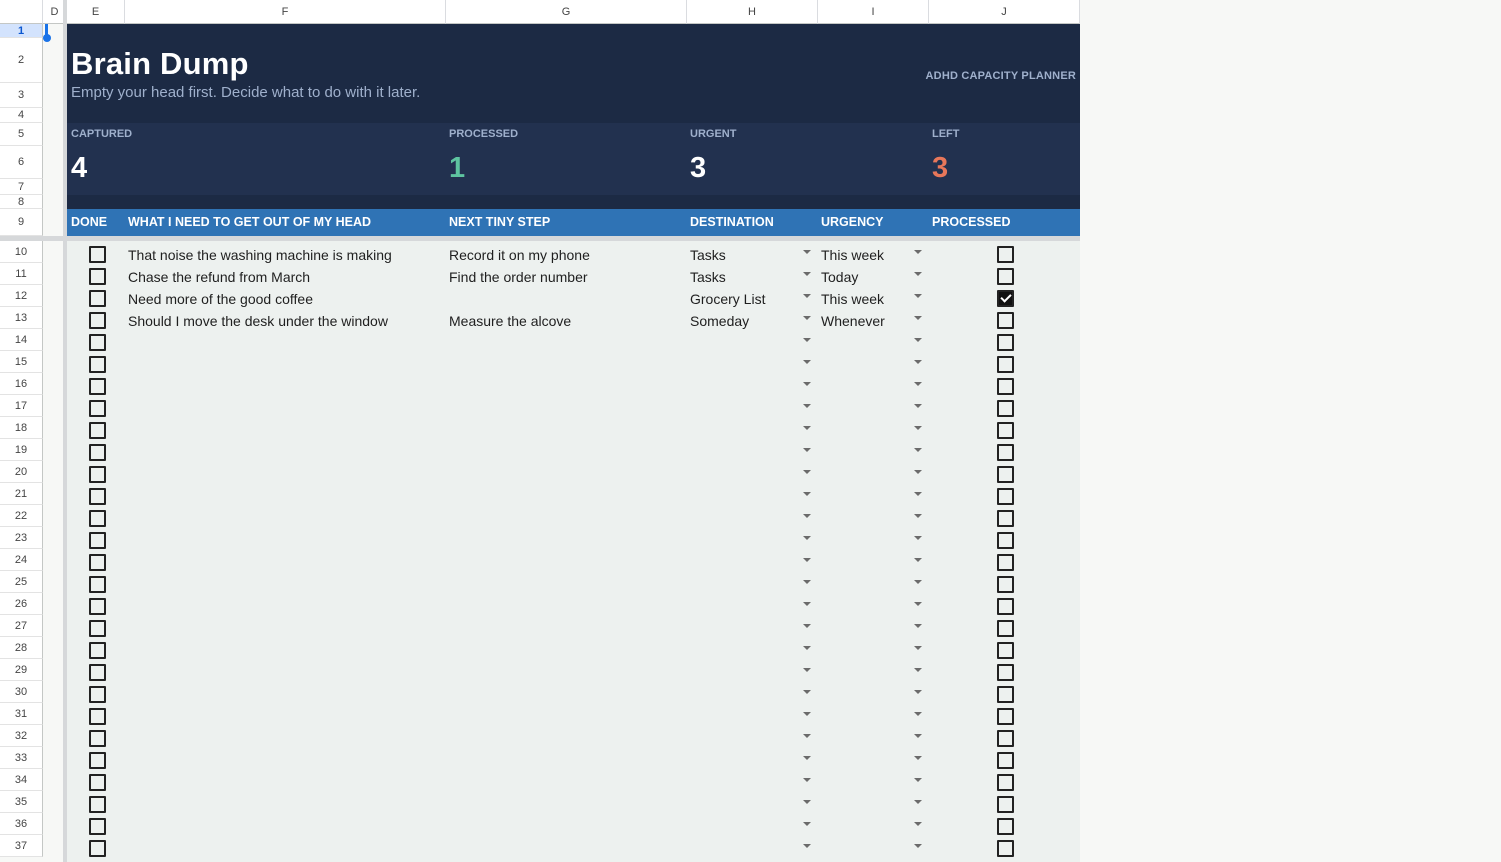 This screenshot has height=862, width=1501. Describe the element at coordinates (21, 252) in the screenshot. I see `row-header-10: 10` at that location.